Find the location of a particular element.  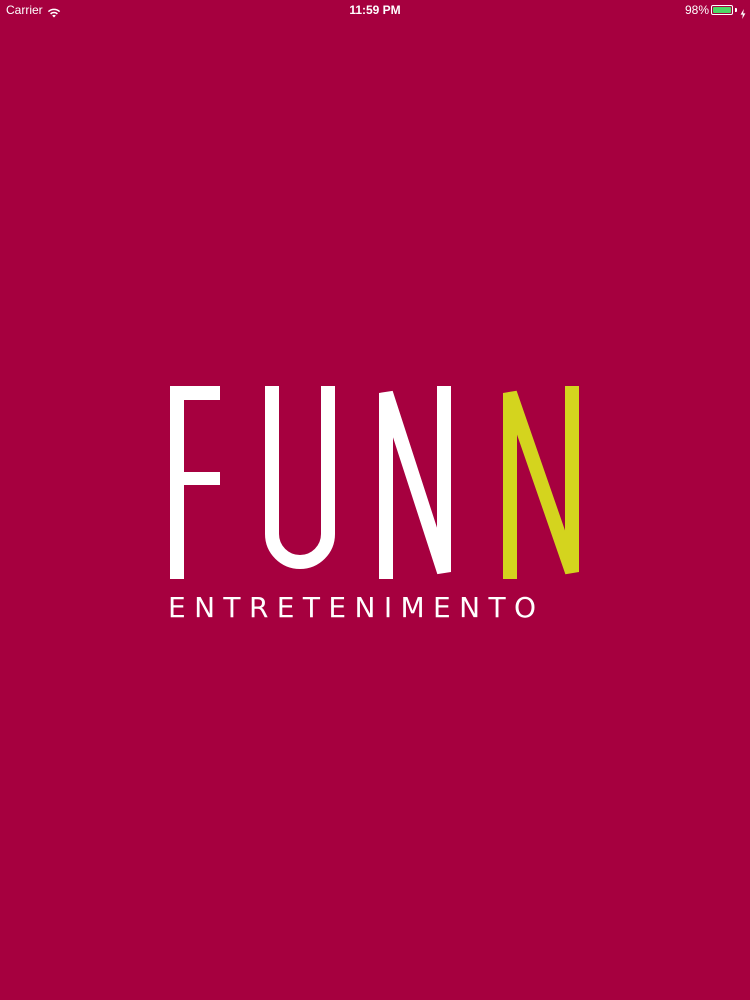

battery-fill is located at coordinates (722, 10).